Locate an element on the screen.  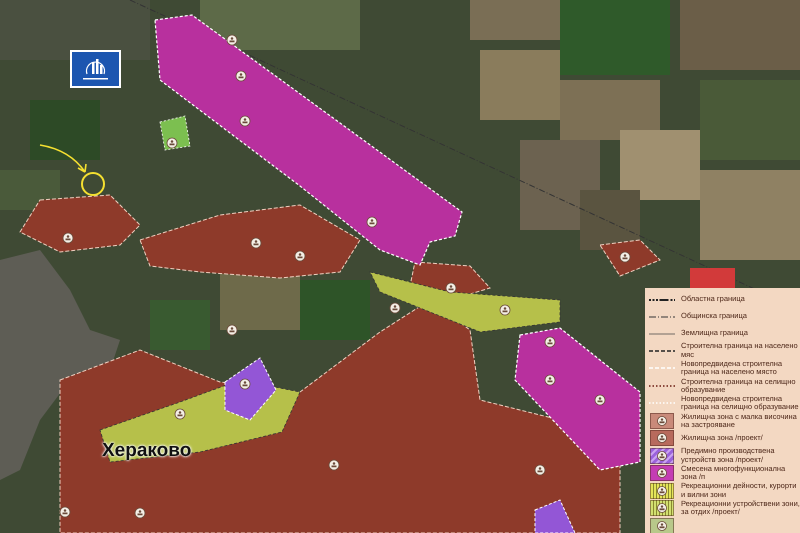
annotation-drawing is located at coordinates (72, 170).